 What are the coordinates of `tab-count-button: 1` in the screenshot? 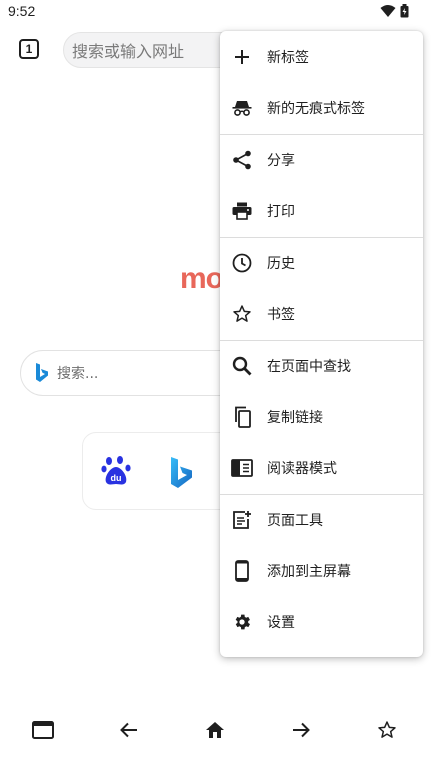 It's located at (29, 49).